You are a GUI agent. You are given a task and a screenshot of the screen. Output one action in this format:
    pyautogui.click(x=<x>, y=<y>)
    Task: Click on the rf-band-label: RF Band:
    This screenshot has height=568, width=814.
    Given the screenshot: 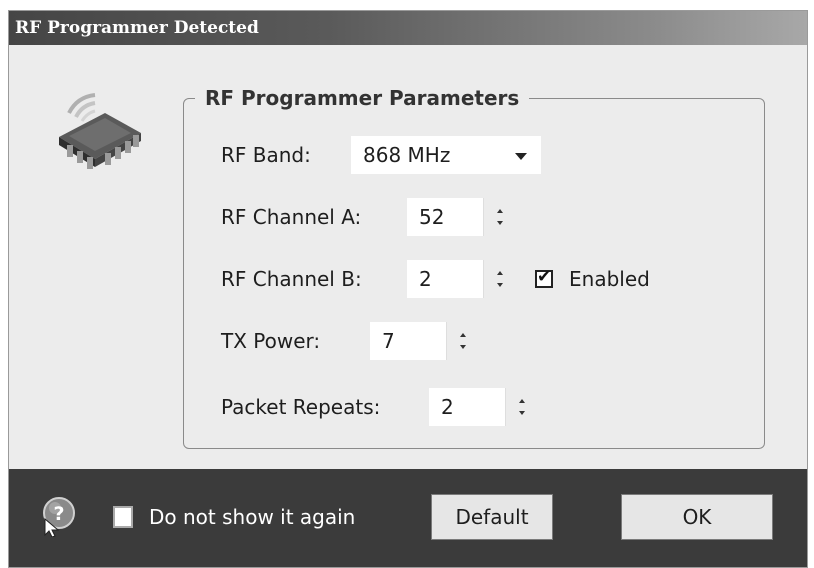 What is the action you would take?
    pyautogui.click(x=266, y=155)
    